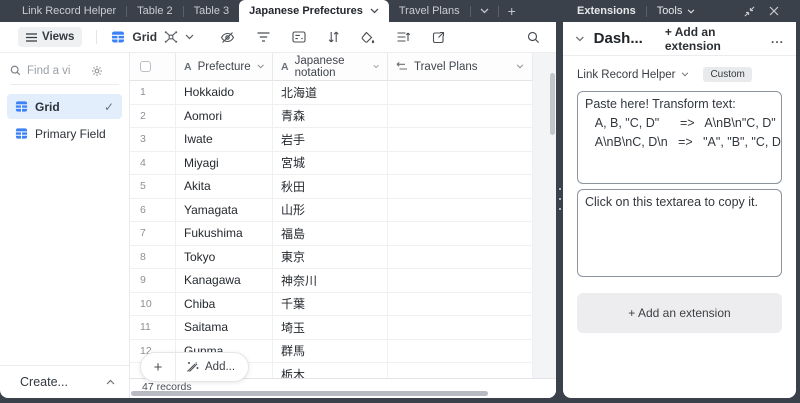 The image size is (800, 403). Describe the element at coordinates (330, 351) in the screenshot. I see `cell-japanese-notation: 群馬` at that location.